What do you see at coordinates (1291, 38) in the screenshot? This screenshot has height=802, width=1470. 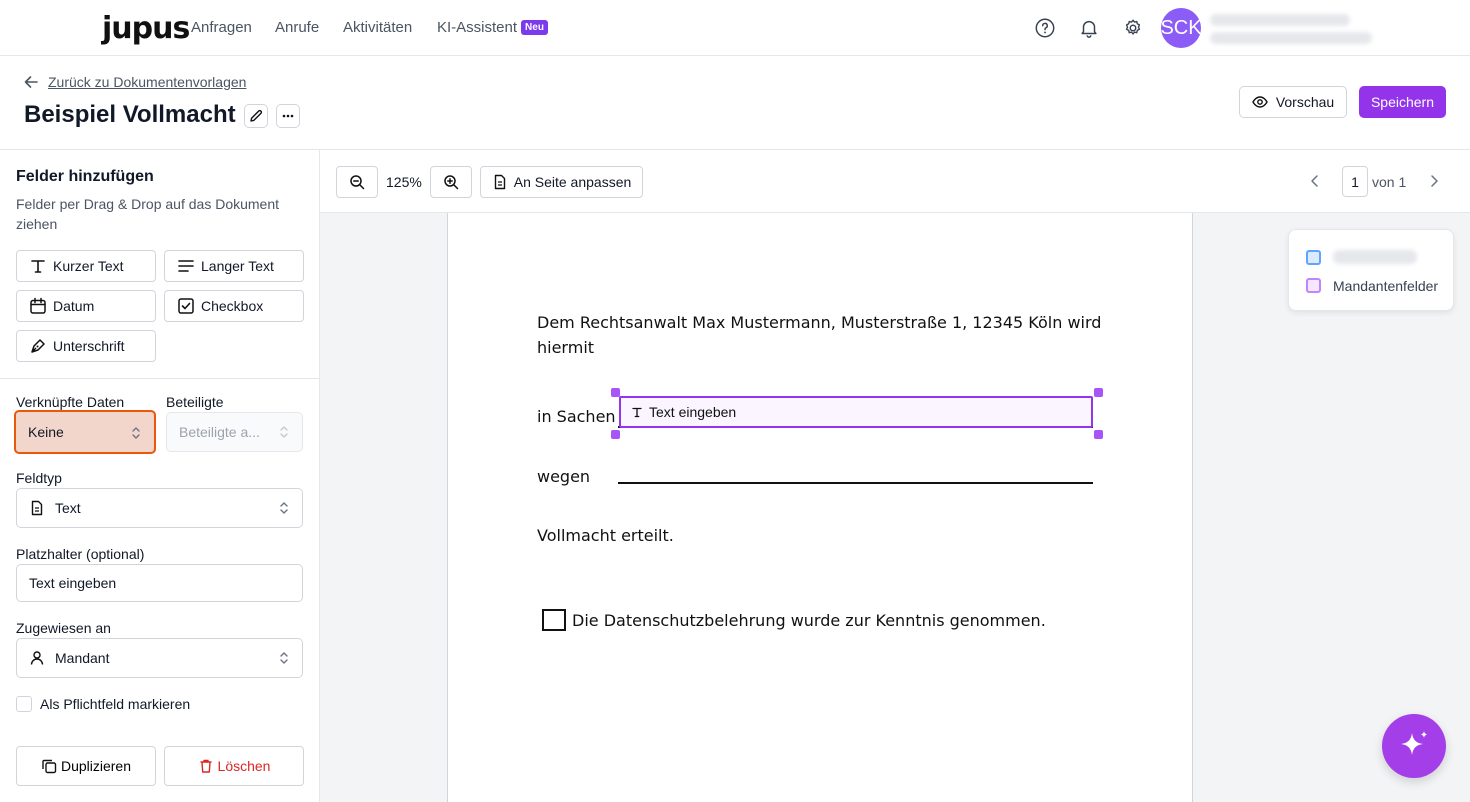 I see `blurred-user-email` at bounding box center [1291, 38].